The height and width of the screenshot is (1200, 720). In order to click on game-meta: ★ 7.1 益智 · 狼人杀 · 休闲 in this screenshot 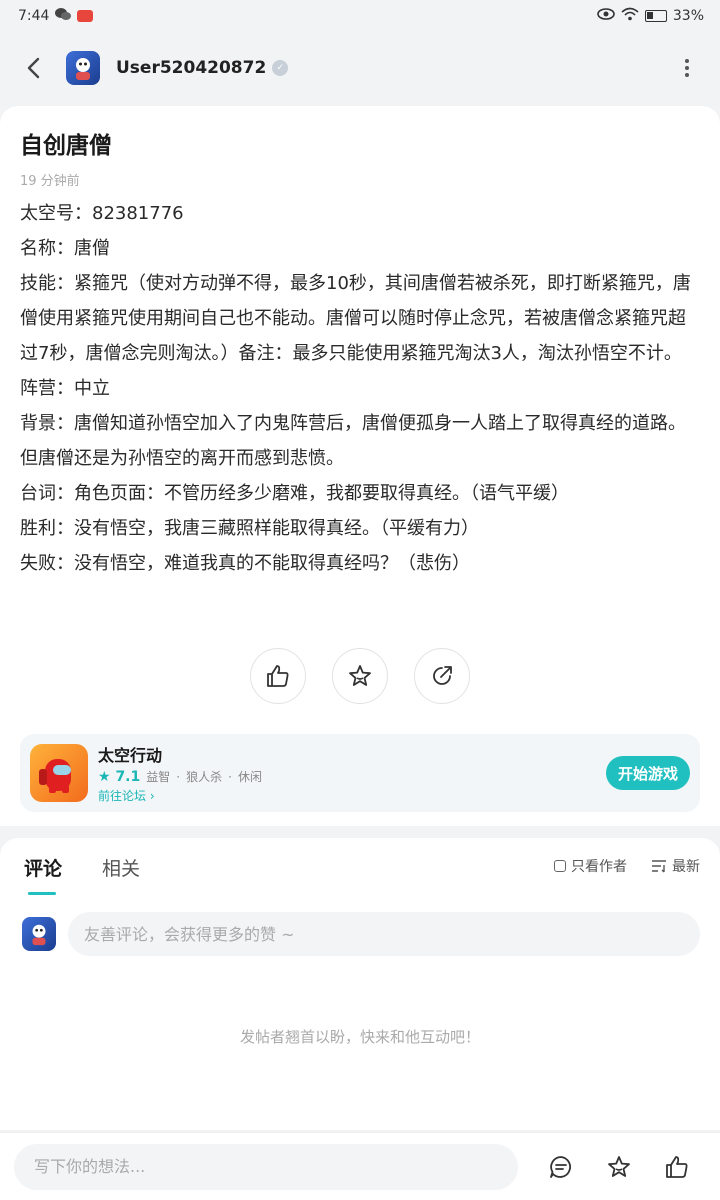, I will do `click(180, 776)`.